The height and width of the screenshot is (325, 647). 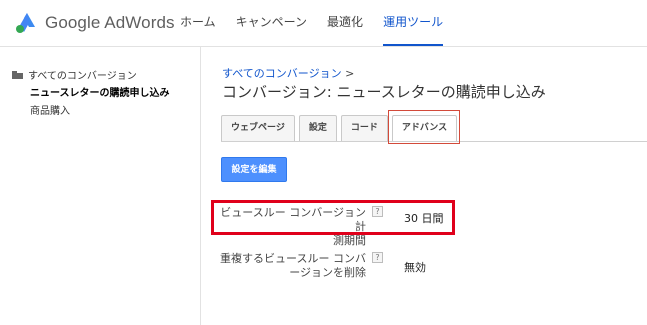 What do you see at coordinates (293, 258) in the screenshot?
I see `setting-label-line: 重複するビュースルー コンバ` at bounding box center [293, 258].